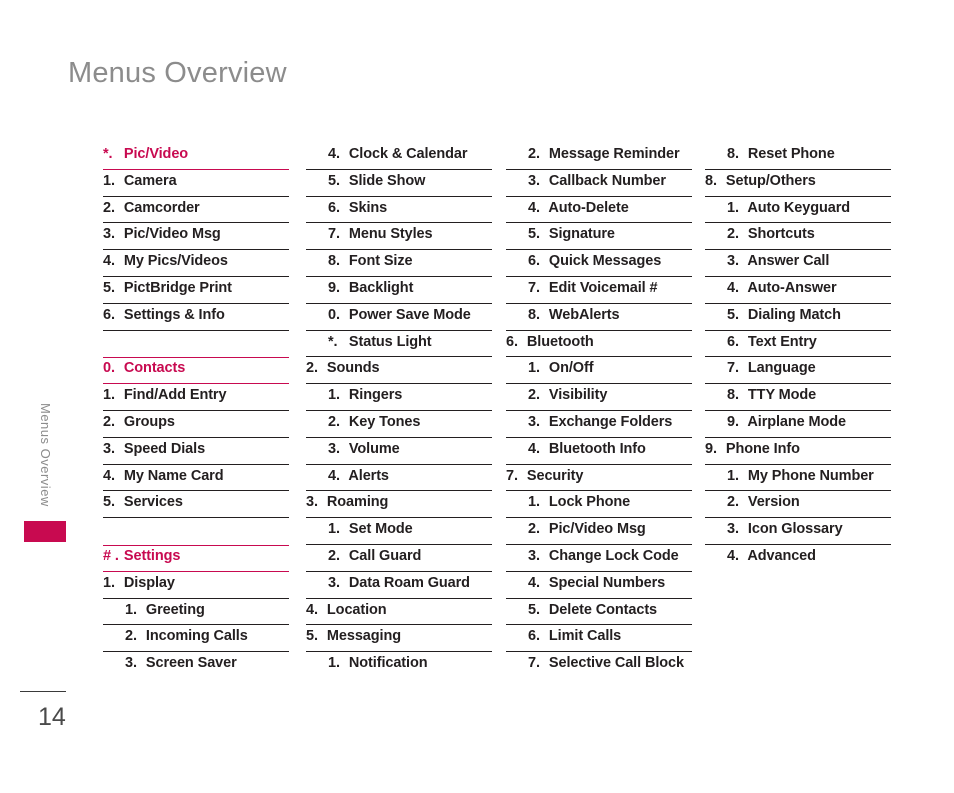 The width and height of the screenshot is (954, 793). What do you see at coordinates (196, 183) in the screenshot?
I see `menu-item-row: 1. Camera` at bounding box center [196, 183].